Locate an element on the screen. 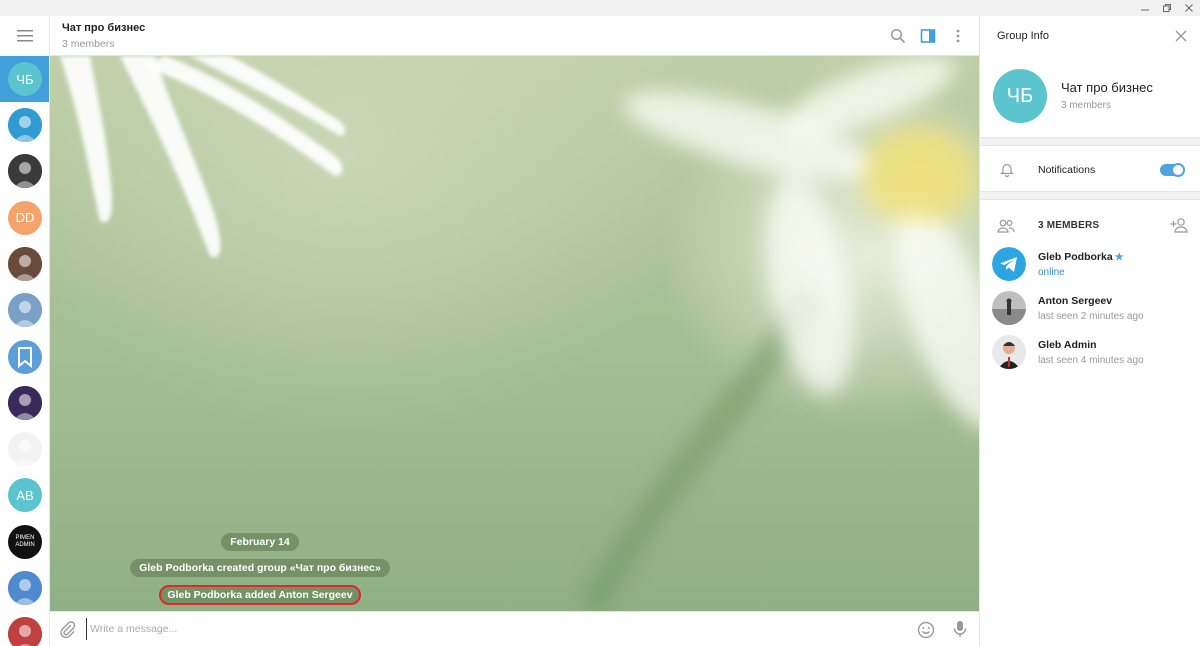 The height and width of the screenshot is (646, 1200). avatar: DD is located at coordinates (25, 217).